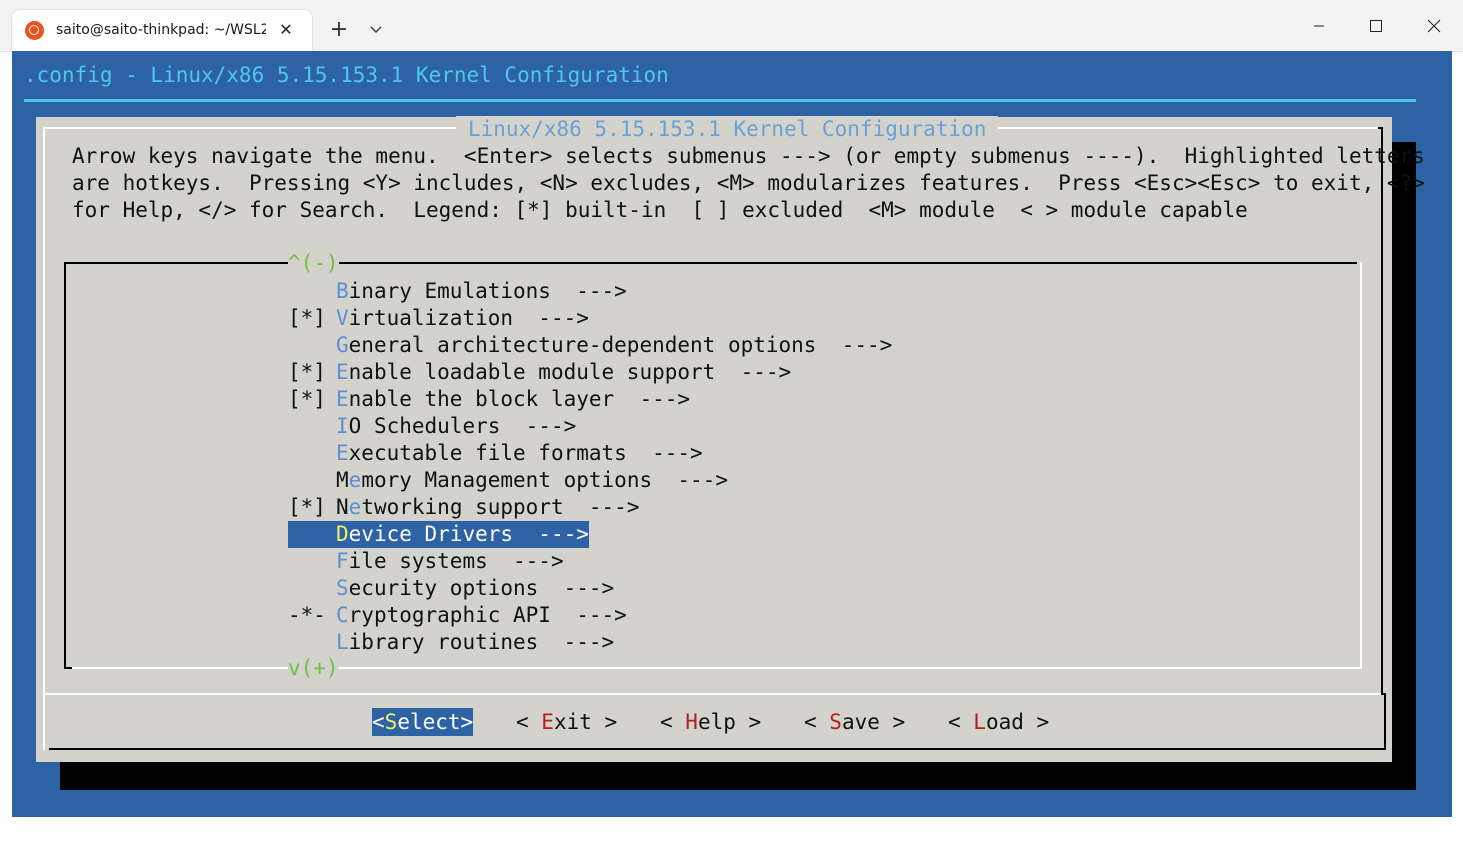 Image resolution: width=1463 pixels, height=841 pixels. I want to click on menu-item: Executable file formats --->, so click(495, 453).